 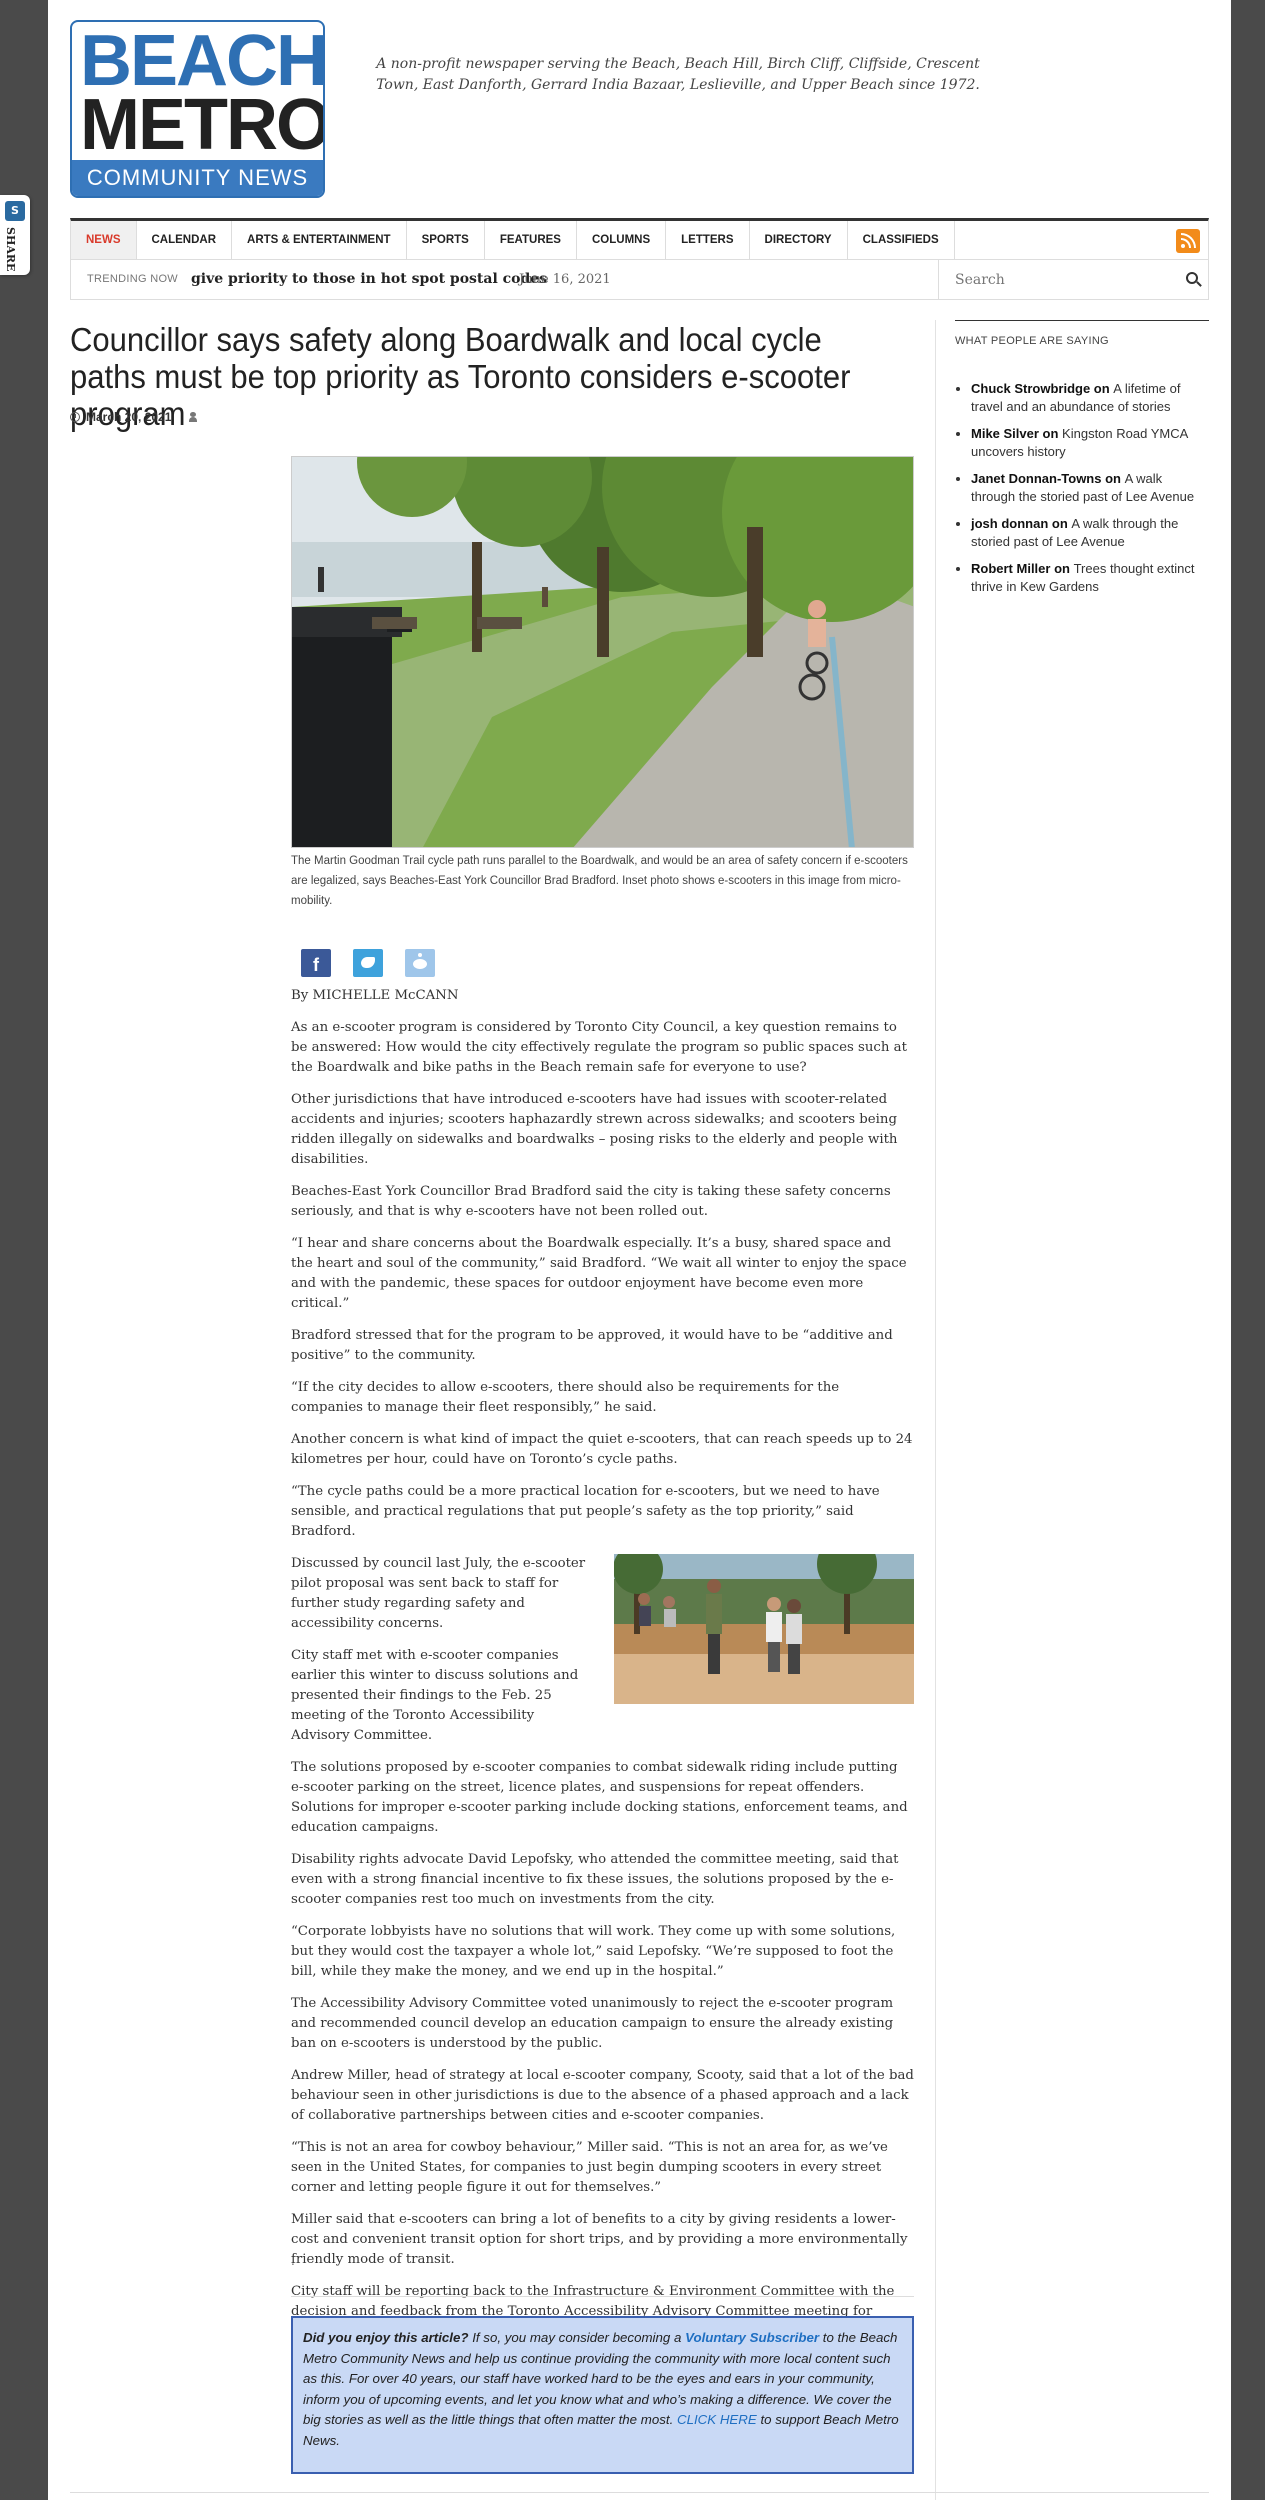 I want to click on comment-author: josh donnan, so click(x=1009, y=523).